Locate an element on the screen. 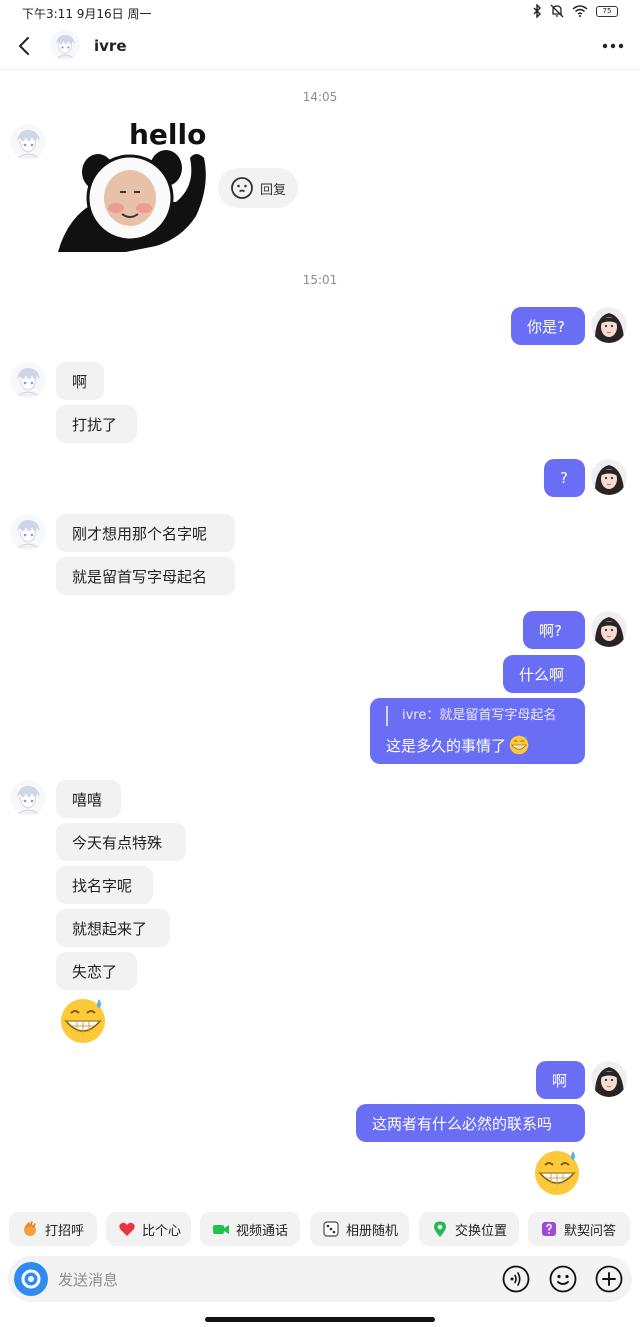 This screenshot has width=640, height=1327. outgoing-message: 这两者有什么必然的联系吗 is located at coordinates (470, 1123).